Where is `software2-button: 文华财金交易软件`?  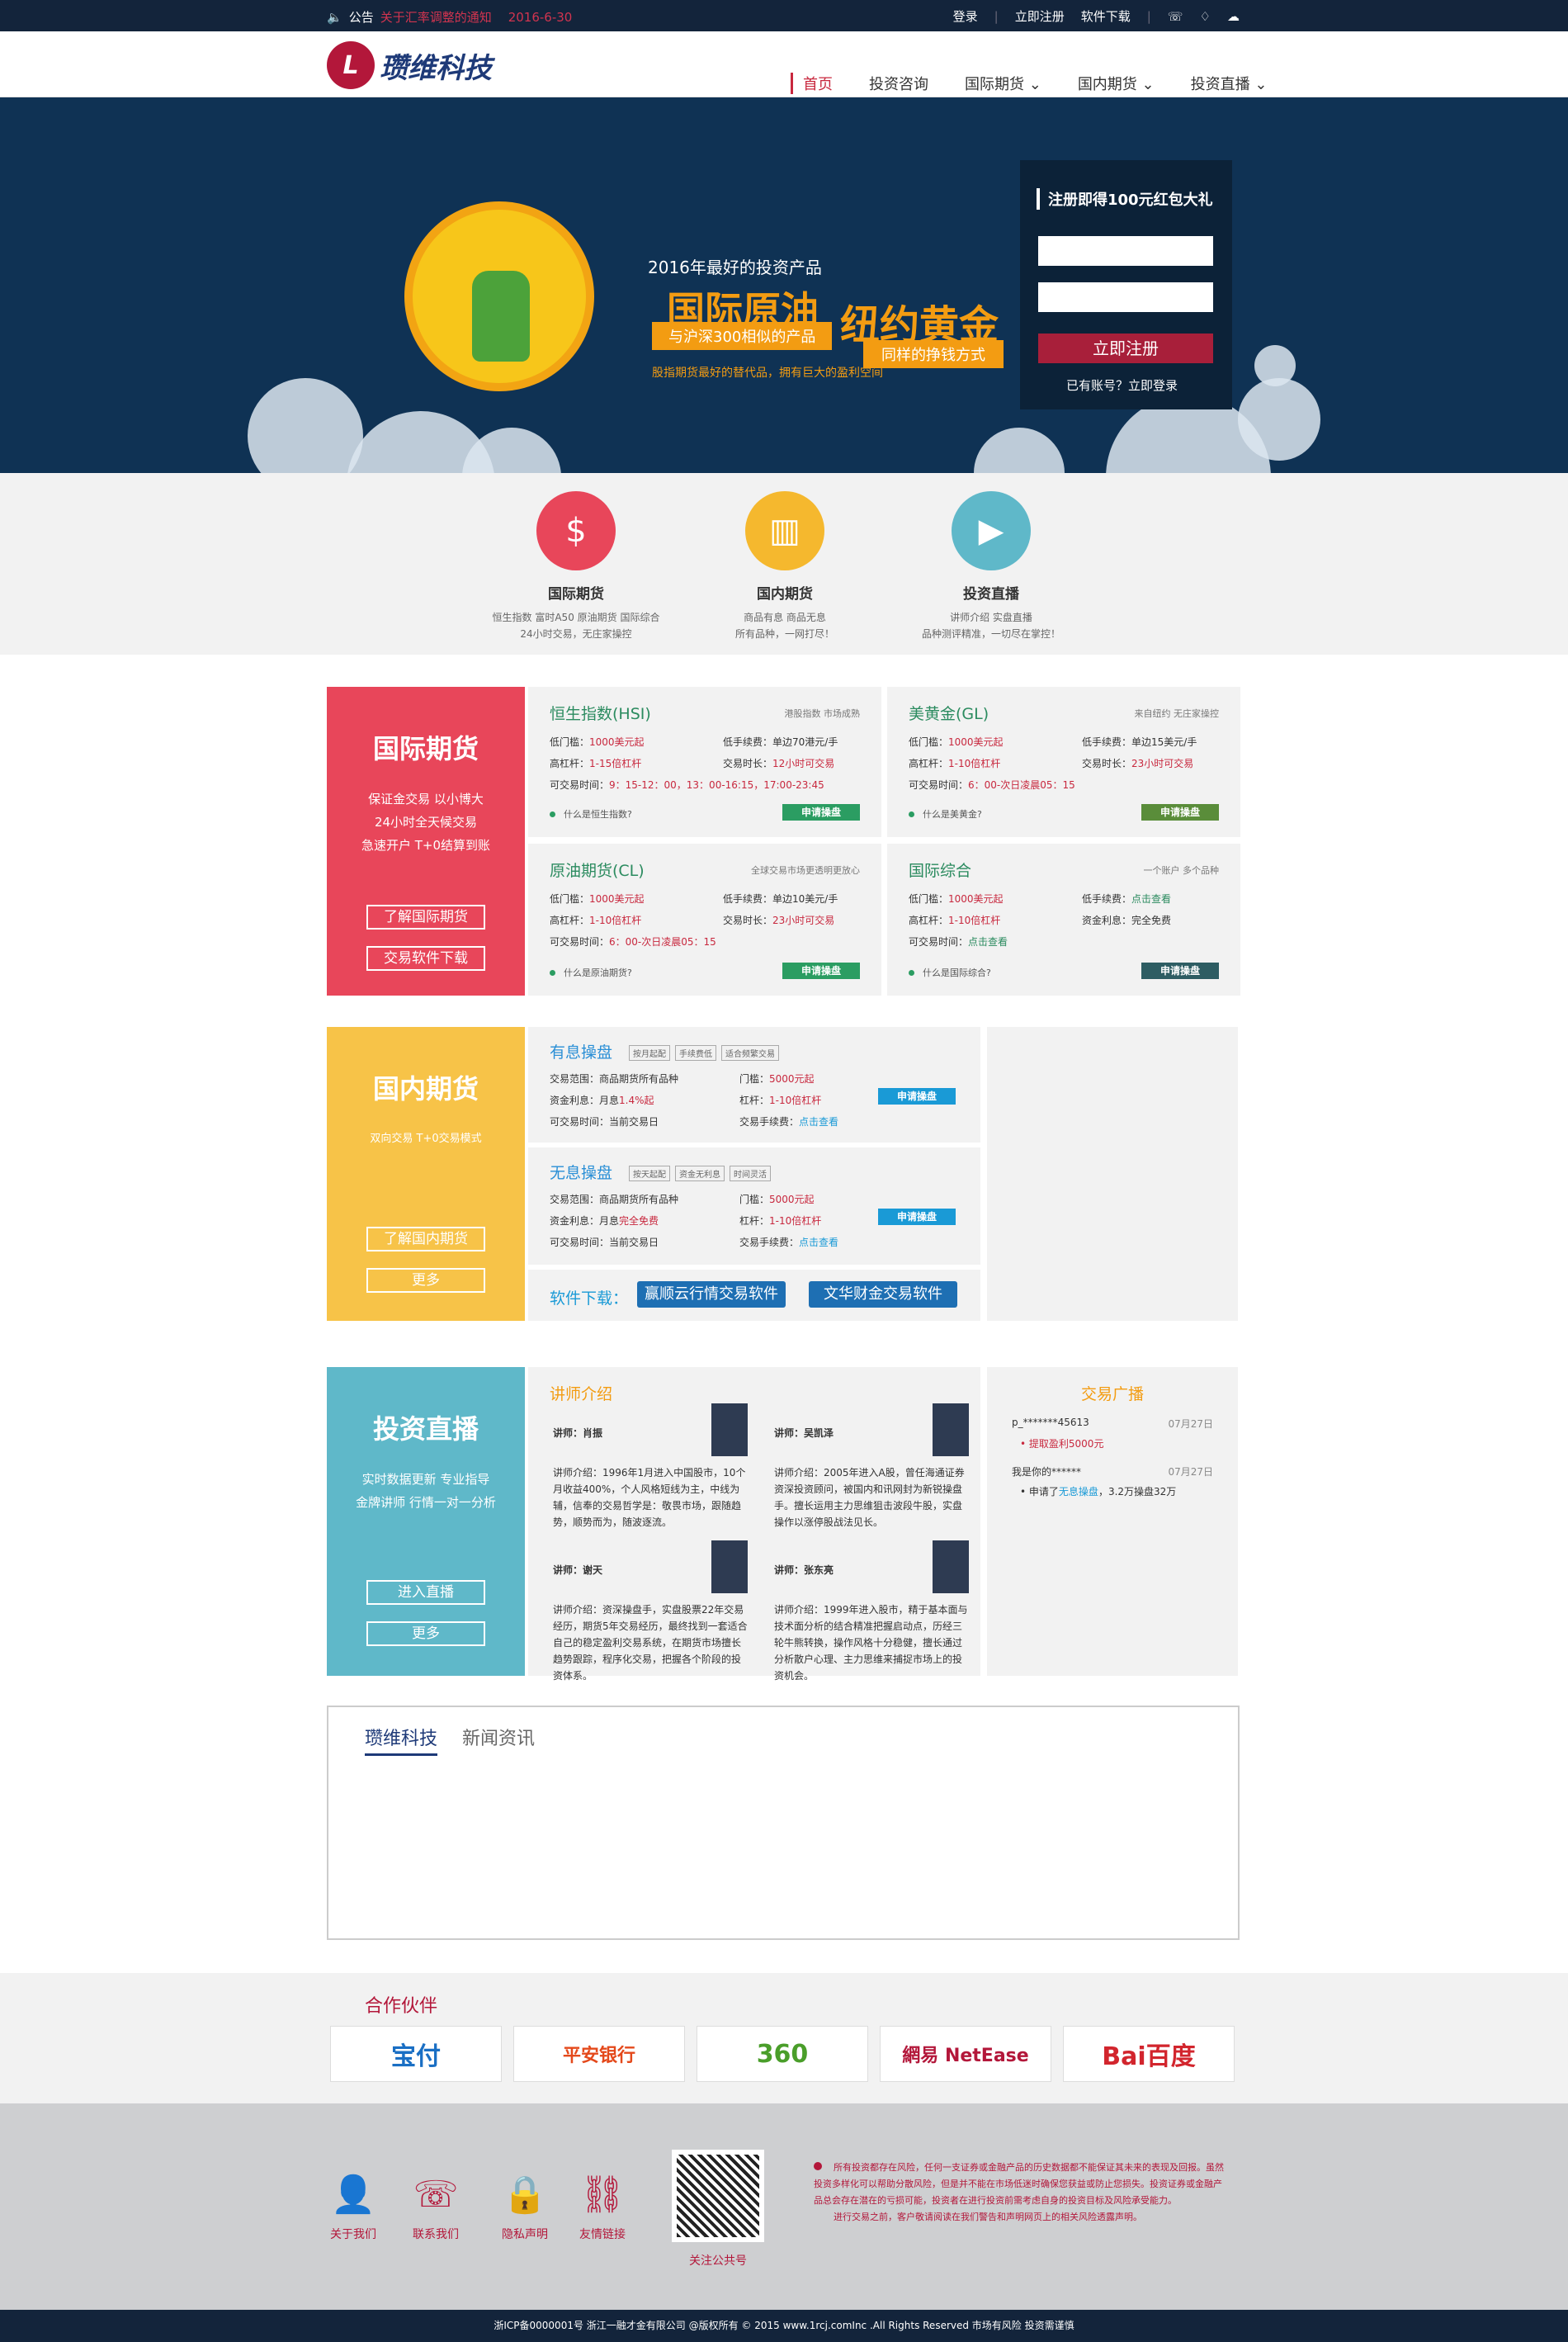 software2-button: 文华财金交易软件 is located at coordinates (883, 1295).